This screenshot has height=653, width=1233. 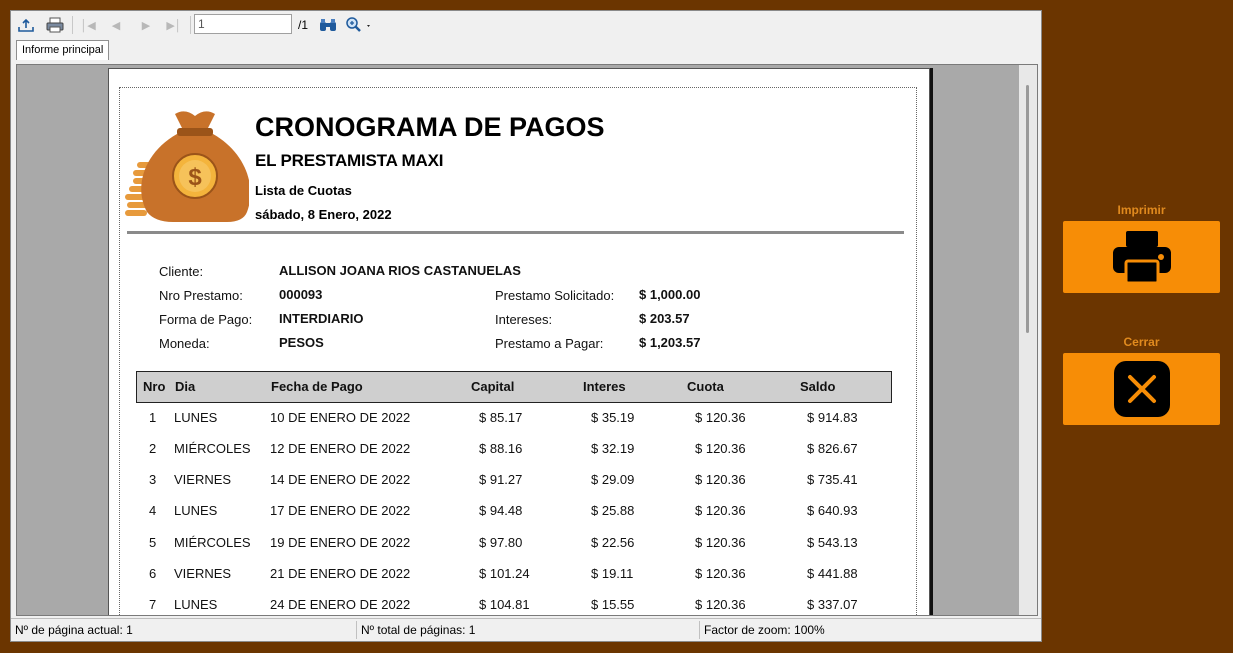 What do you see at coordinates (832, 573) in the screenshot?
I see `cell-saldo: $ 441.88` at bounding box center [832, 573].